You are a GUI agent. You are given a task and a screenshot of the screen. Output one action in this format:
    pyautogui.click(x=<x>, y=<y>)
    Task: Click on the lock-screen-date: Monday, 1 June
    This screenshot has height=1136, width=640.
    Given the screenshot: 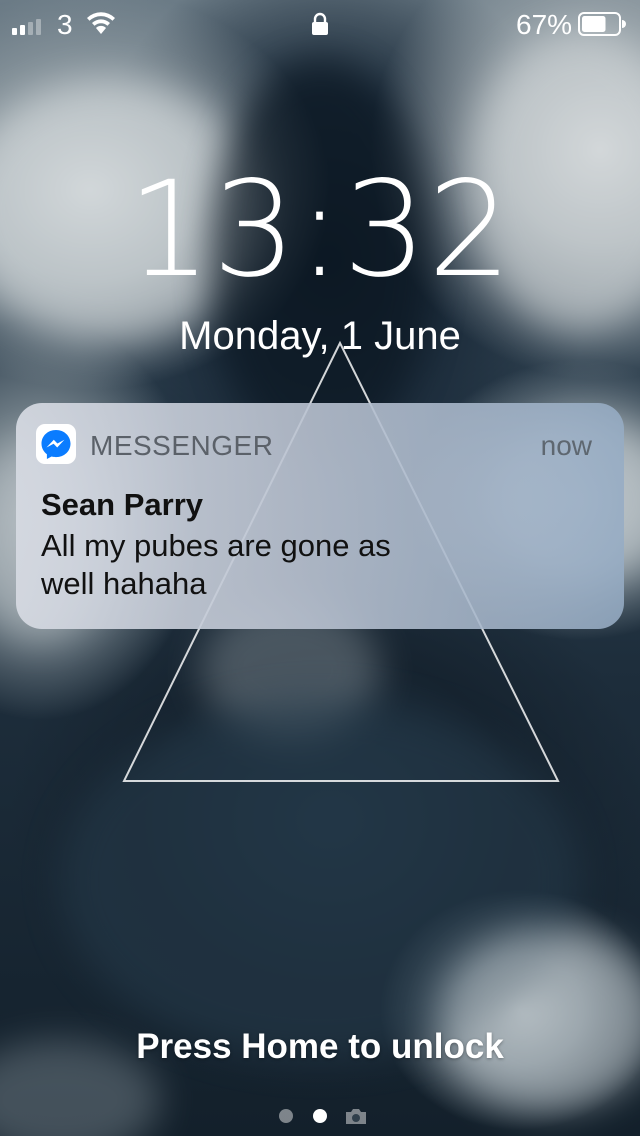 What is the action you would take?
    pyautogui.click(x=320, y=336)
    